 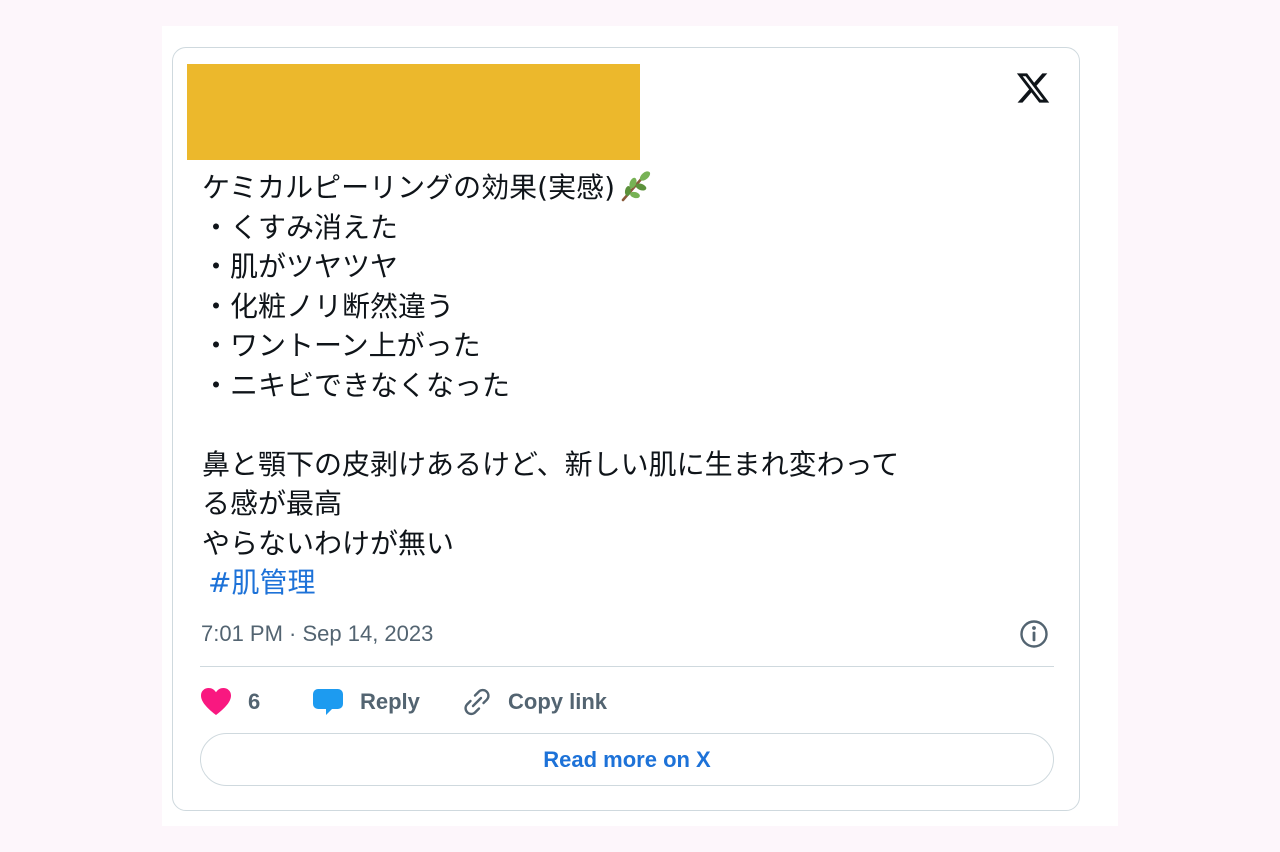 I want to click on tweet-line: やらないわけが無い, so click(x=328, y=543).